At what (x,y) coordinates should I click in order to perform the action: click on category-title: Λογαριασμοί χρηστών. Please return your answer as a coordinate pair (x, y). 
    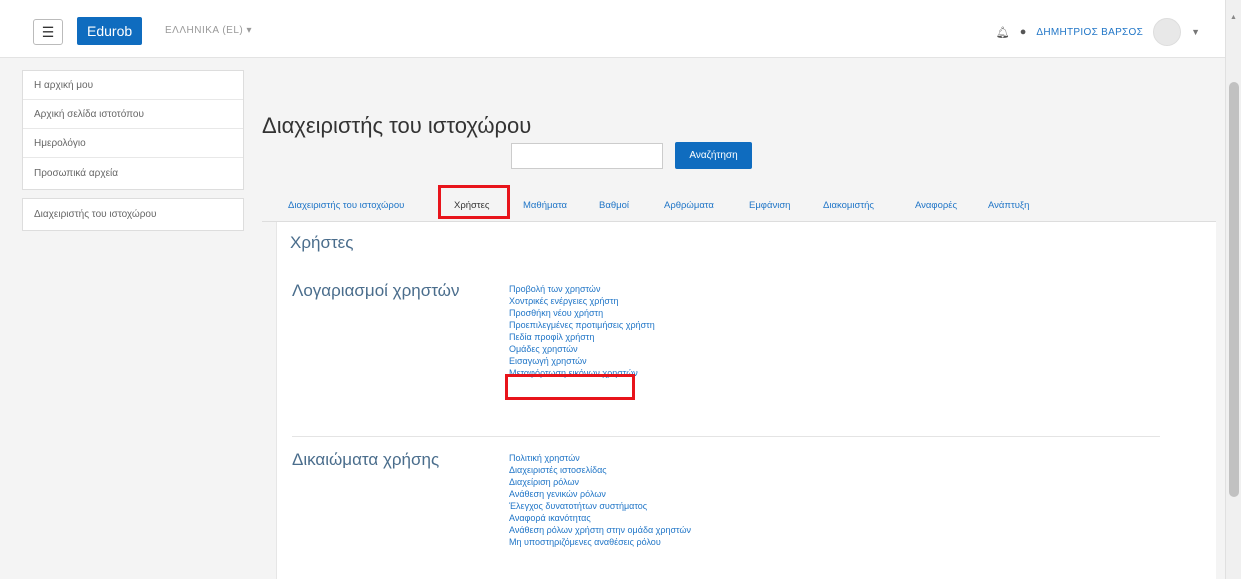
    Looking at the image, I should click on (376, 290).